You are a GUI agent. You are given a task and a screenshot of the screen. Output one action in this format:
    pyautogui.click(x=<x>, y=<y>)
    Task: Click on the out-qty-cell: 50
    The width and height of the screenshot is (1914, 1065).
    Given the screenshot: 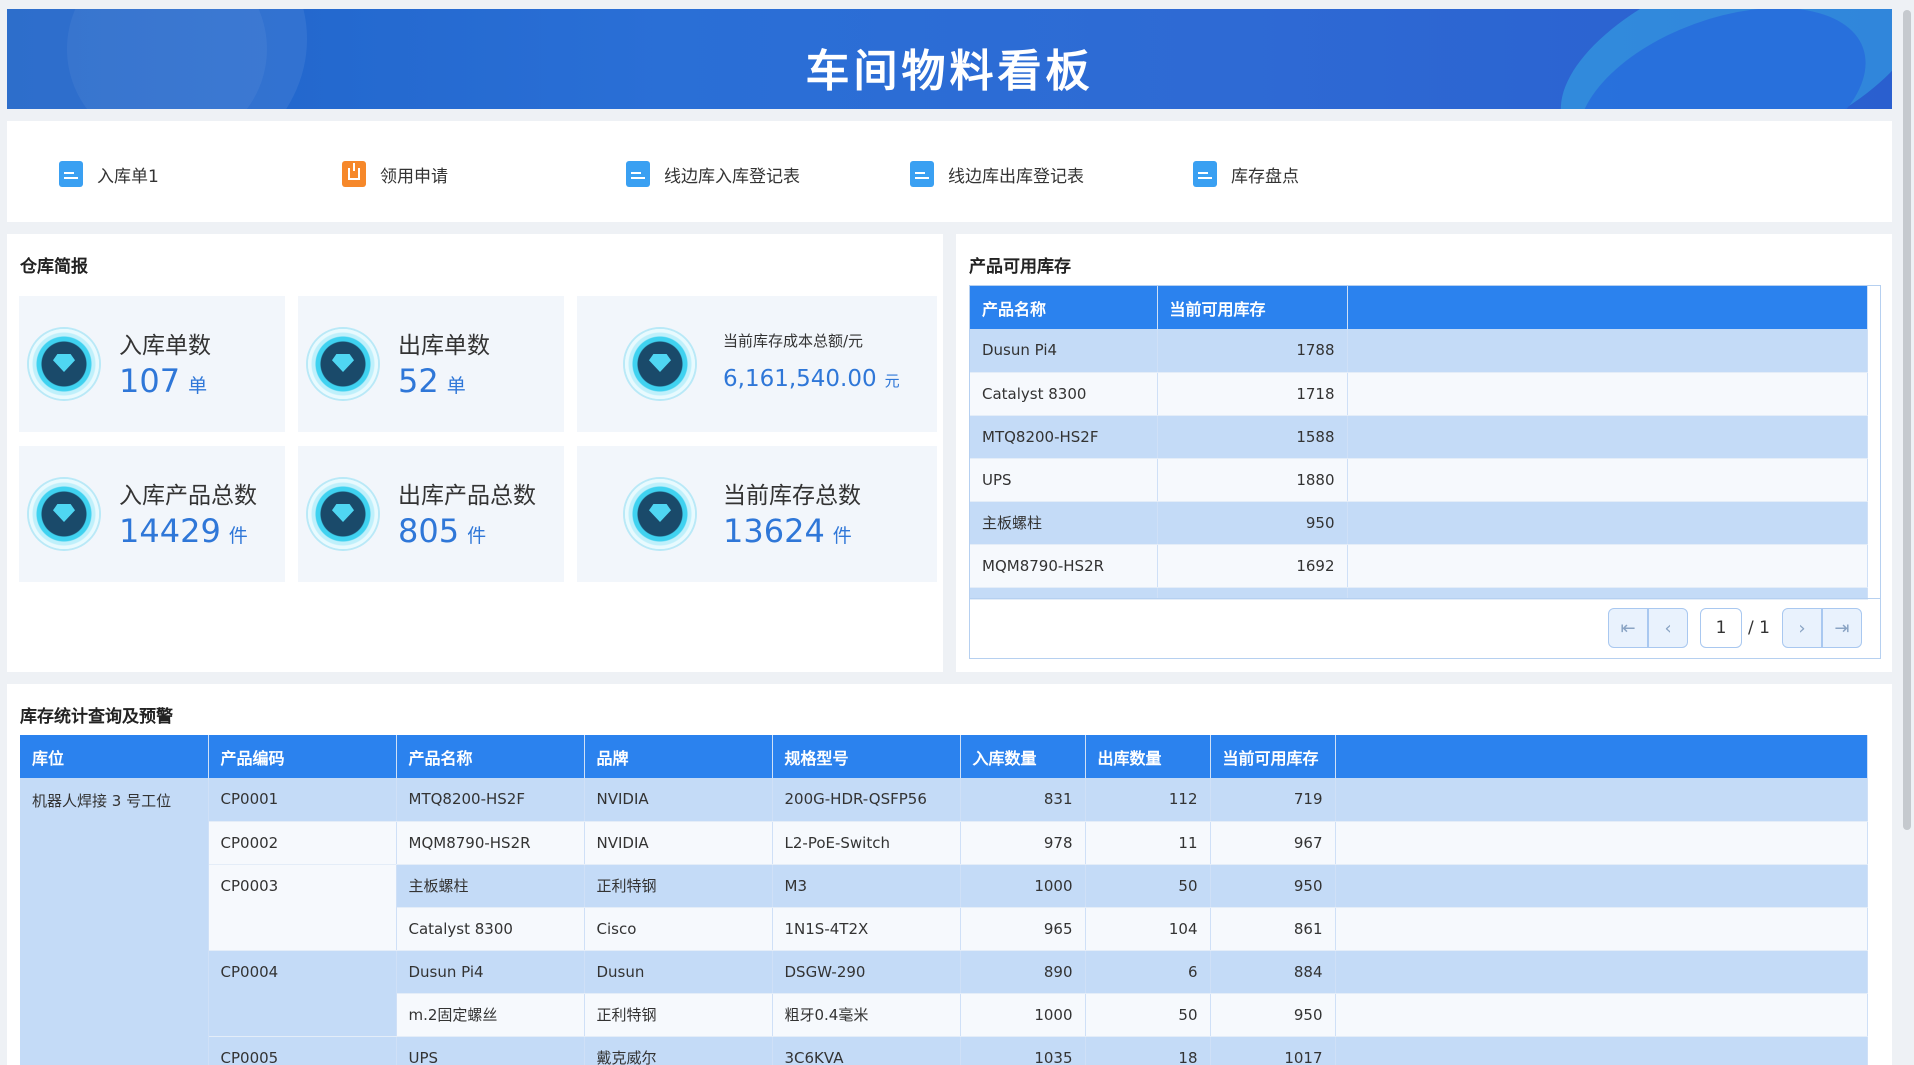 What is the action you would take?
    pyautogui.click(x=1148, y=886)
    